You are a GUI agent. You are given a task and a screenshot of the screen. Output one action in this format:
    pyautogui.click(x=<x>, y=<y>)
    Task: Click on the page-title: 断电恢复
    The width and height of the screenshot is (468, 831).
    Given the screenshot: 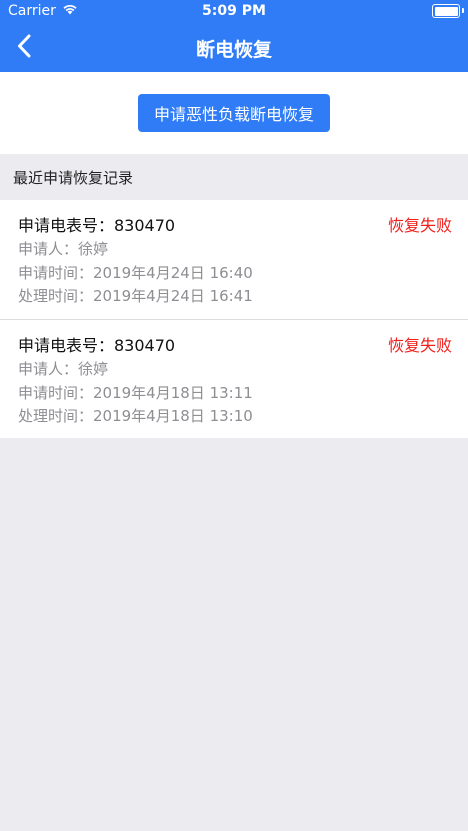 What is the action you would take?
    pyautogui.click(x=233, y=50)
    